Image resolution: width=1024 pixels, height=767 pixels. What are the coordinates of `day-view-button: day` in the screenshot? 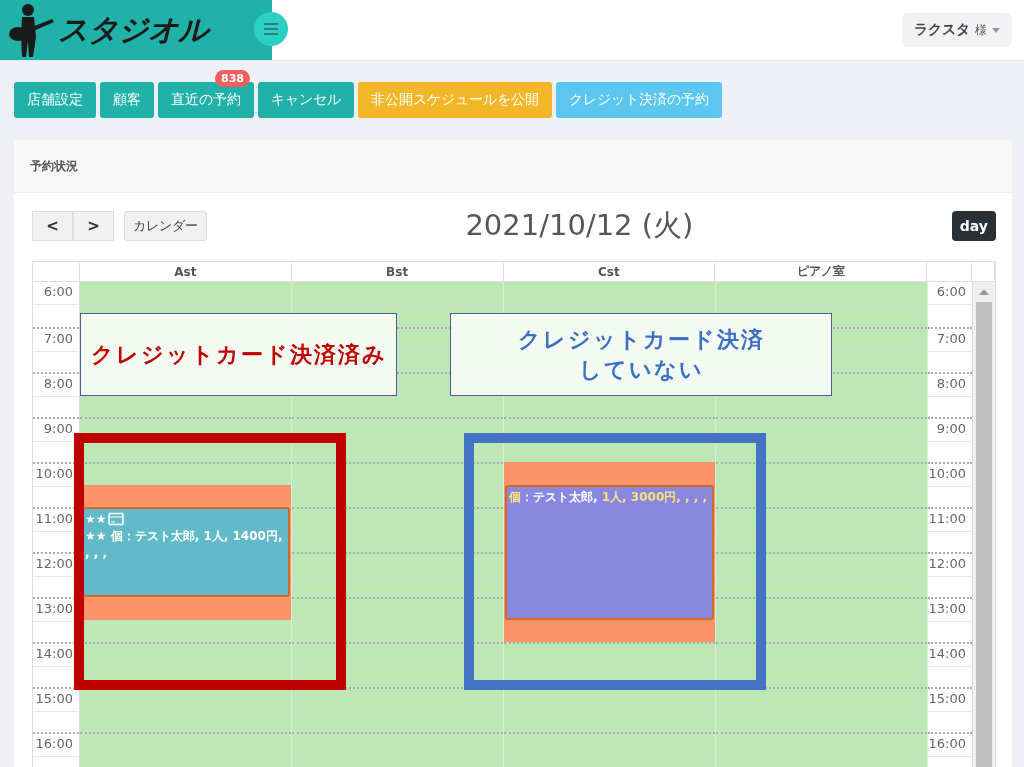 It's located at (973, 226).